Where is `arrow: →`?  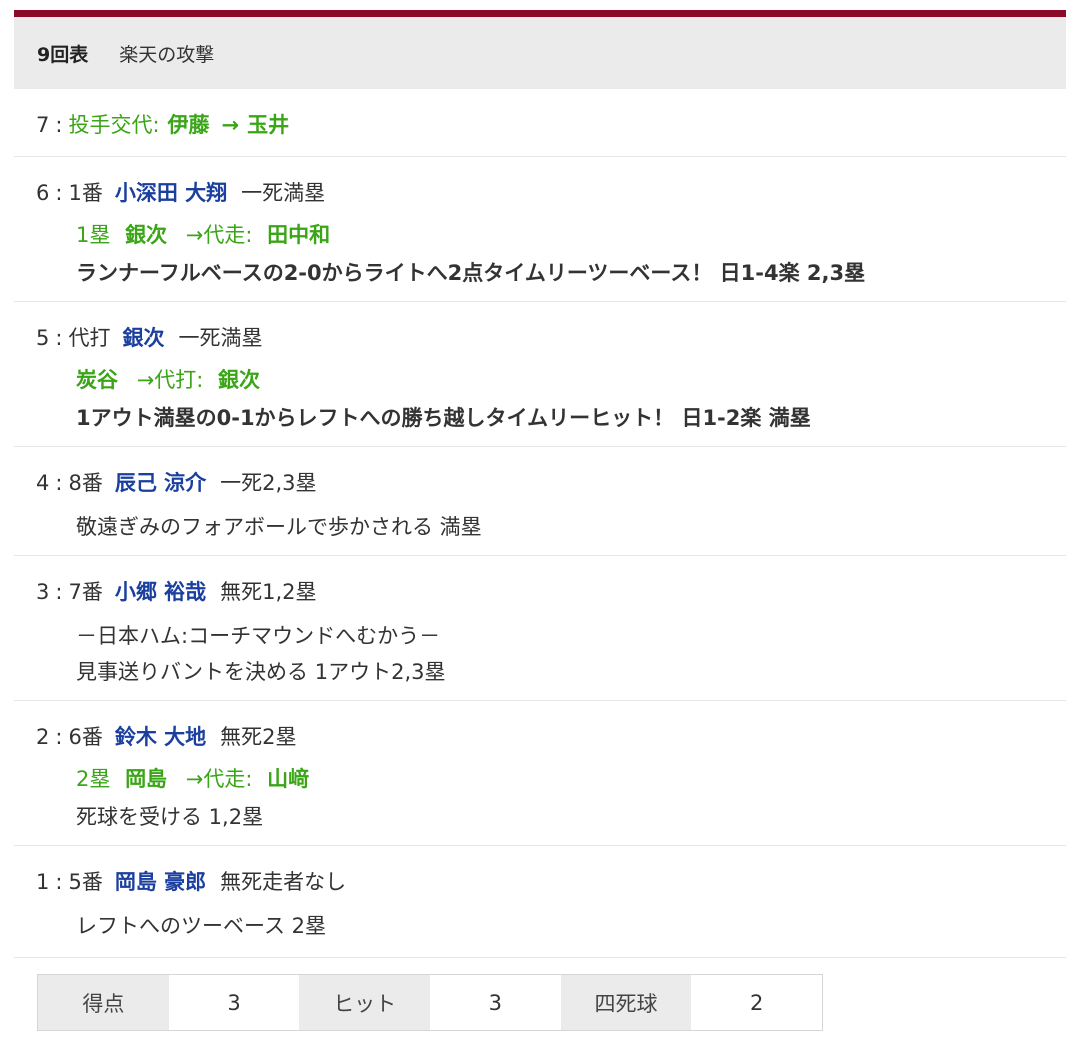
arrow: → is located at coordinates (230, 125).